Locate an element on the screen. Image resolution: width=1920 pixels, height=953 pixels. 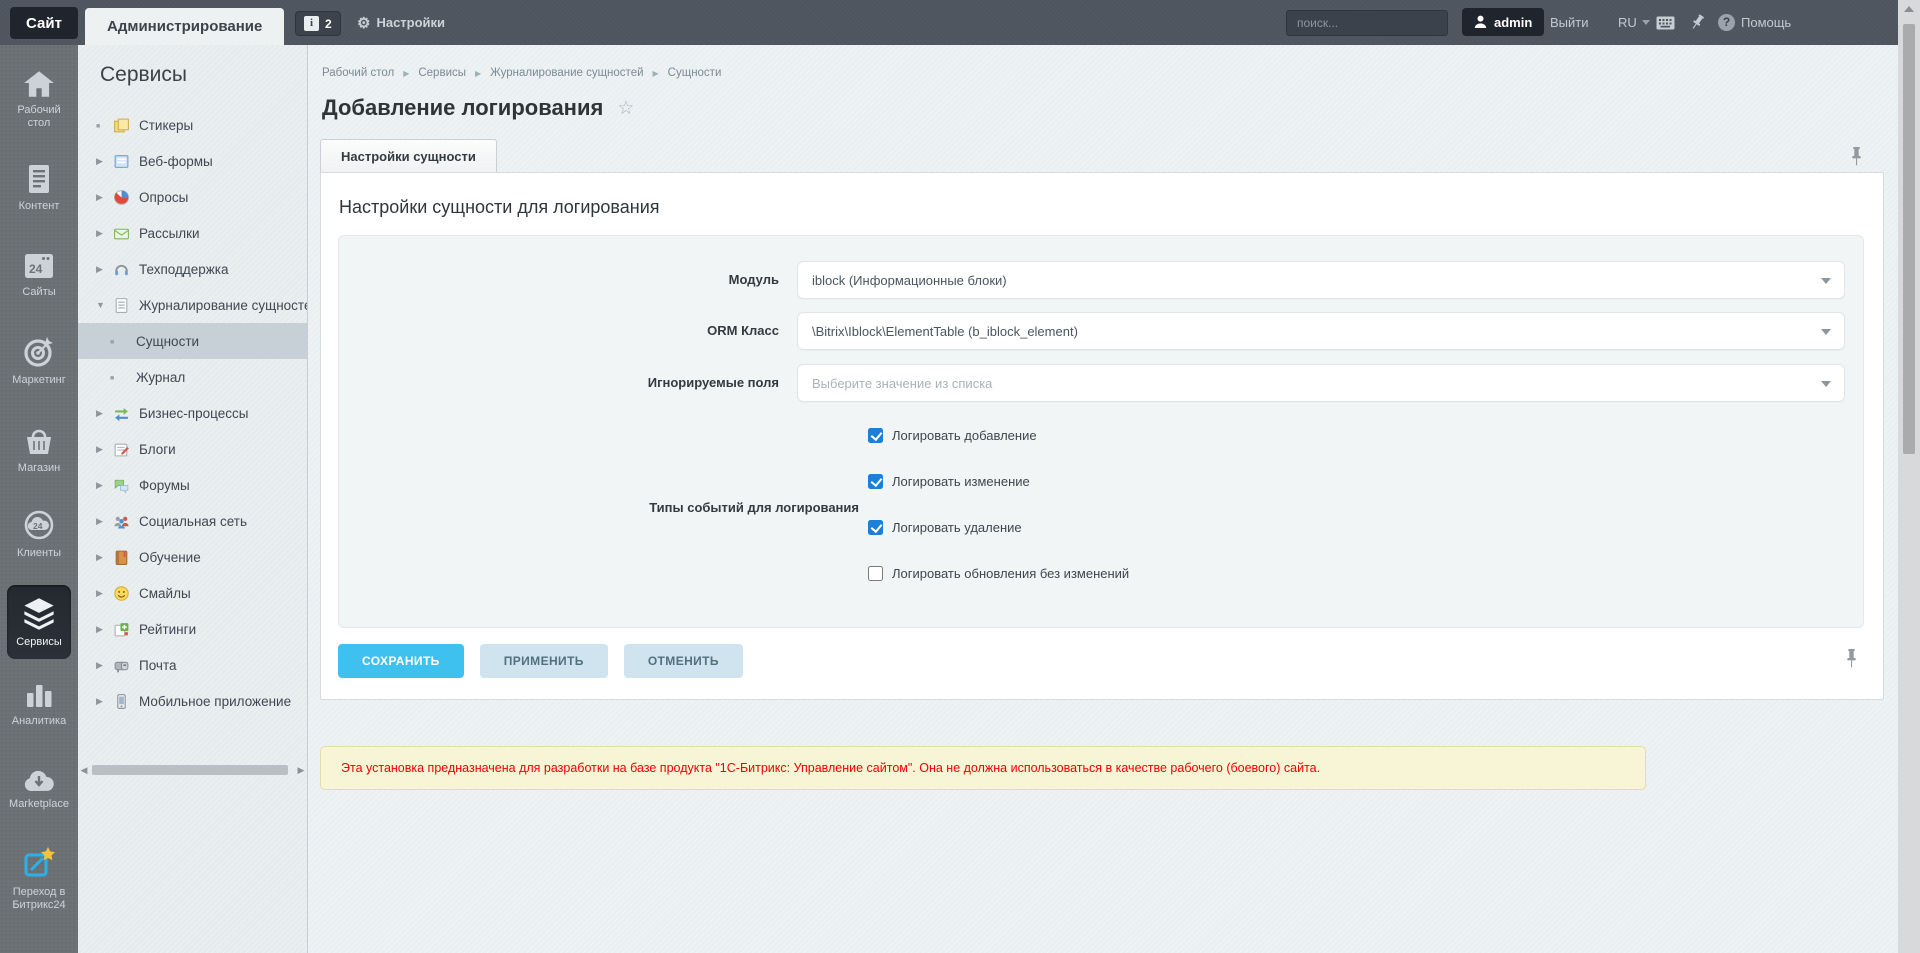
sidebar-item-mail: Почта is located at coordinates (192, 665).